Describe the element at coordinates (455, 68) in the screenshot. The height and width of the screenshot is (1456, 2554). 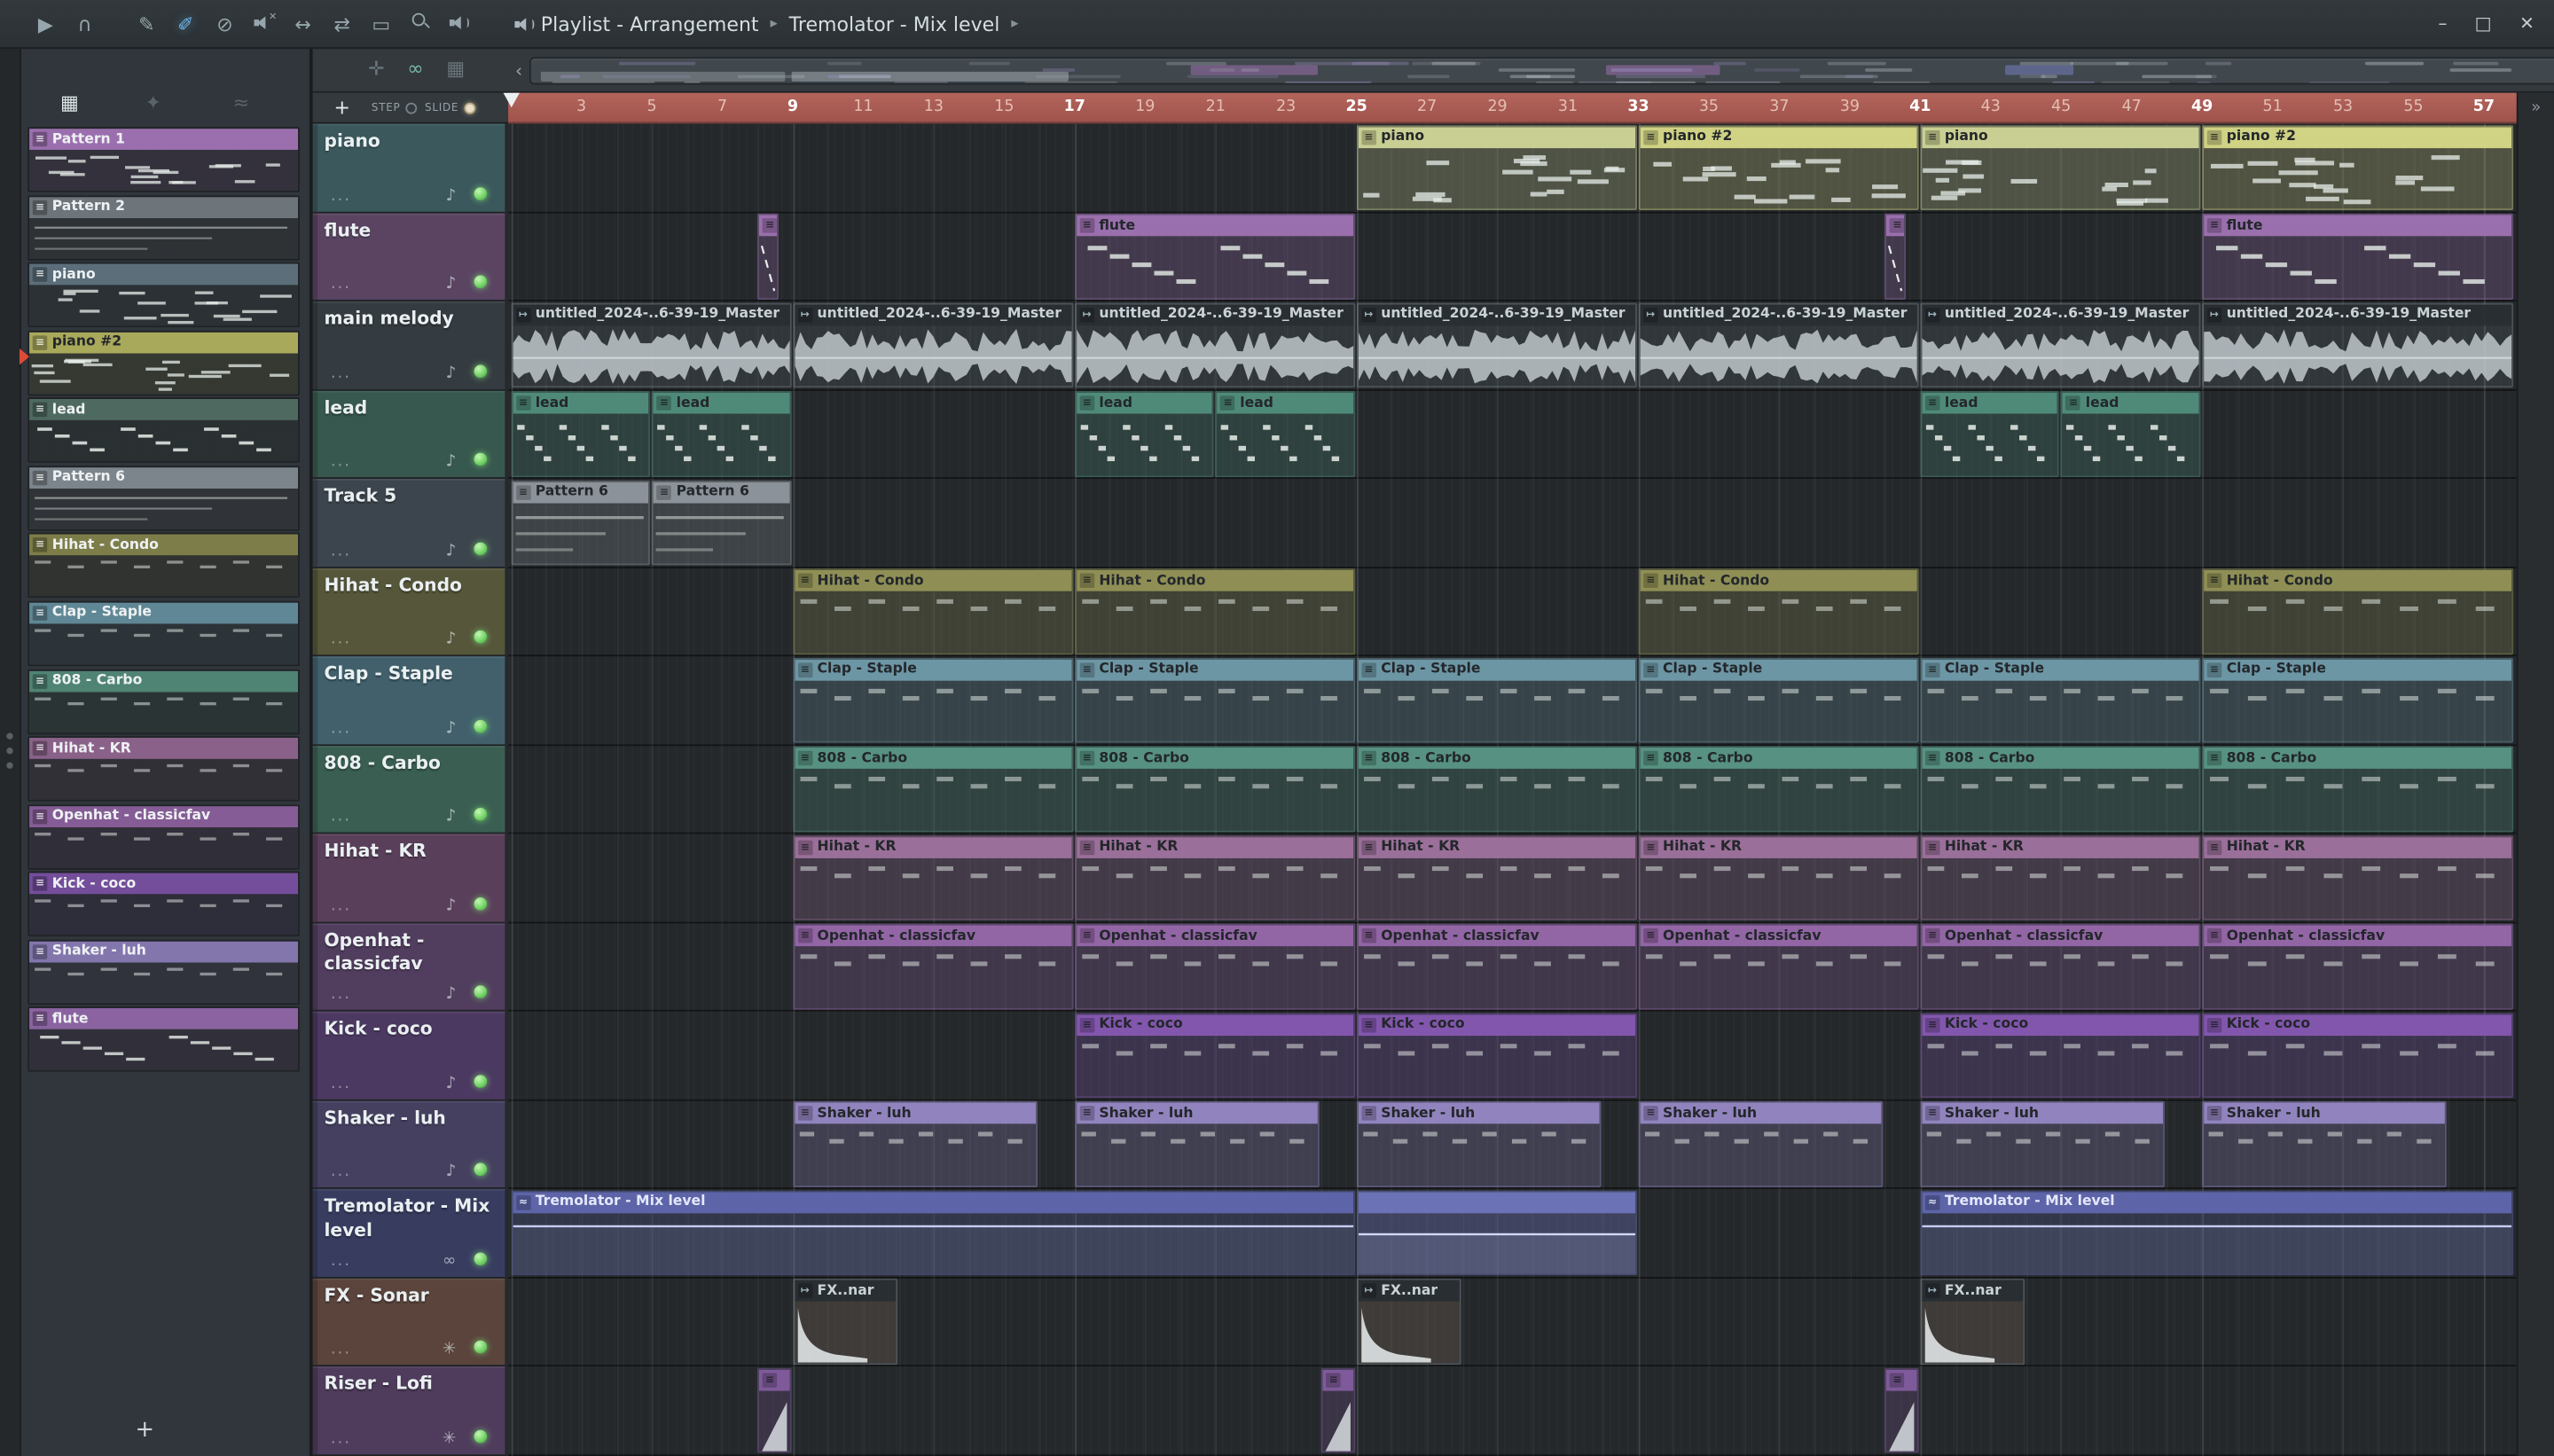
I see `window-tool-icon: ▦` at that location.